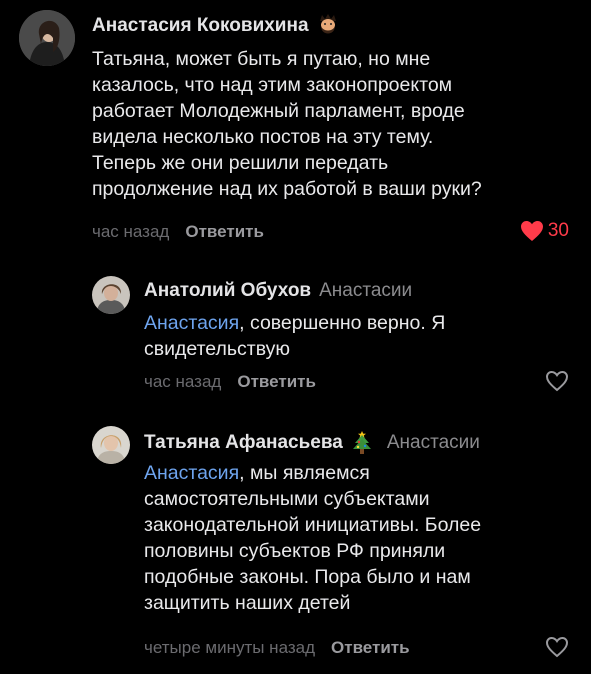 This screenshot has width=591, height=674. I want to click on timestamp: четыре минуты назад, so click(230, 647).